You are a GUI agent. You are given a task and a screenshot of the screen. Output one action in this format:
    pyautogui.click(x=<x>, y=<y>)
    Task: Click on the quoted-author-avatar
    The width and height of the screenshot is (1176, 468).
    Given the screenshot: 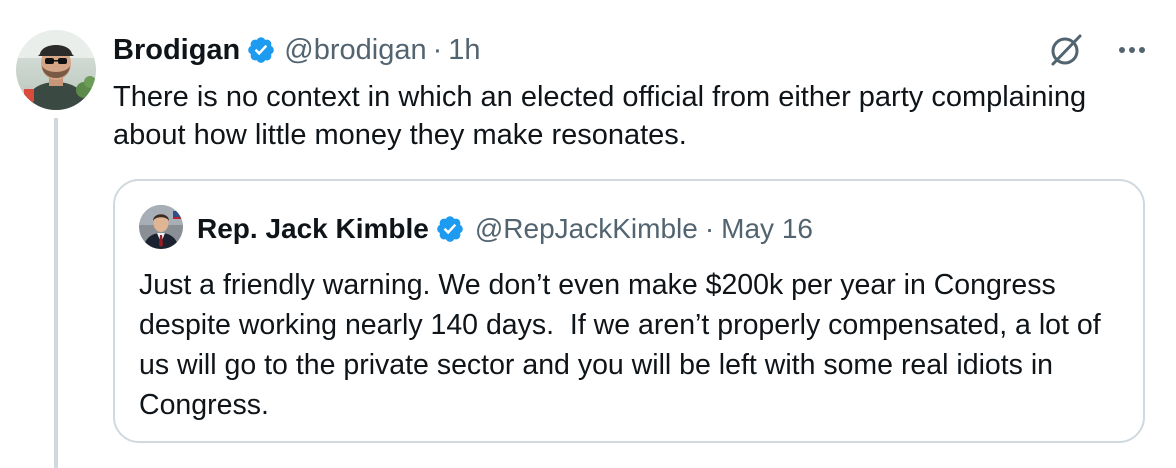 What is the action you would take?
    pyautogui.click(x=161, y=227)
    